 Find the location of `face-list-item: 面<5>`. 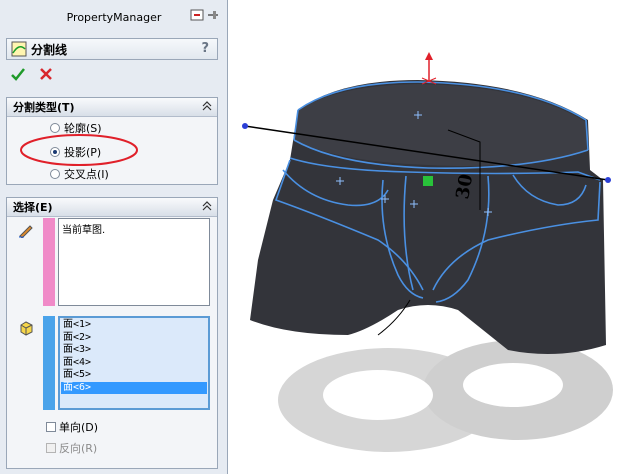

face-list-item: 面<5> is located at coordinates (134, 375).